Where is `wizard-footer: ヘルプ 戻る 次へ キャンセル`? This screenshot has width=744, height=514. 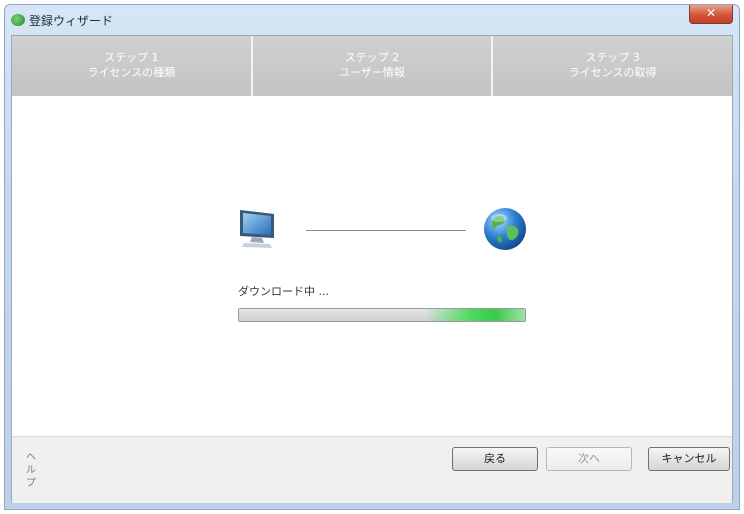
wizard-footer: ヘルプ 戻る 次へ キャンセル is located at coordinates (372, 469).